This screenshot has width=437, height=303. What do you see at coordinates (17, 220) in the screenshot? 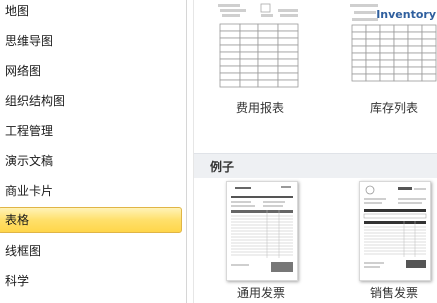
I see `sidebar-item-label: 表格` at bounding box center [17, 220].